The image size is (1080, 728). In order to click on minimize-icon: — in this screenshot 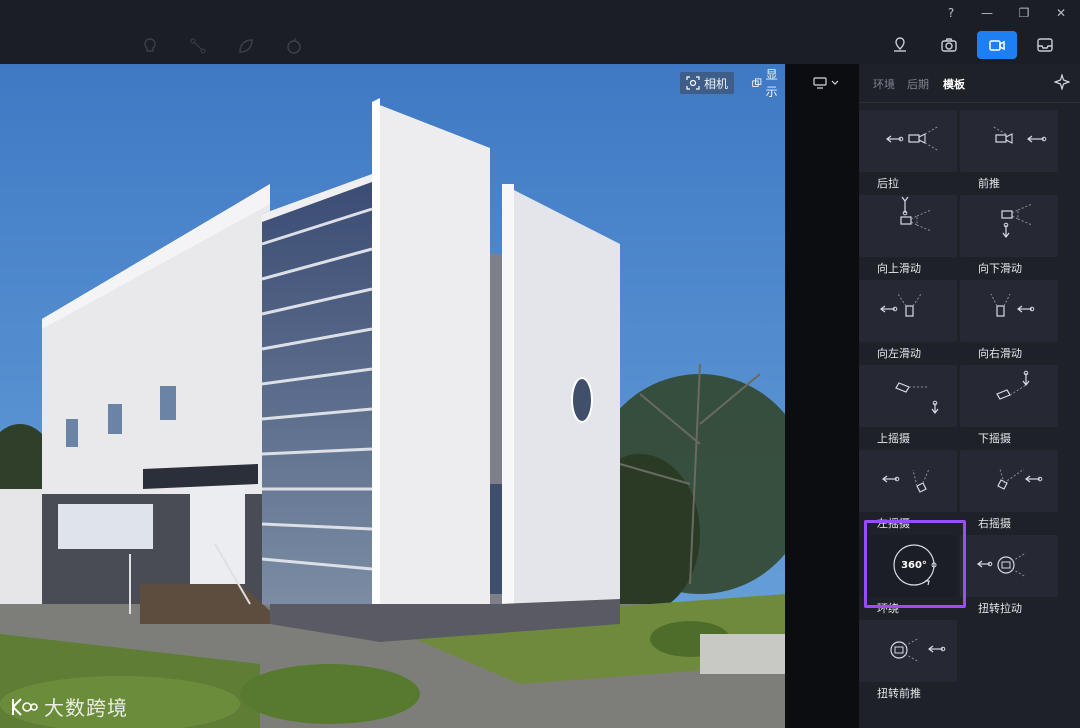, I will do `click(987, 13)`.